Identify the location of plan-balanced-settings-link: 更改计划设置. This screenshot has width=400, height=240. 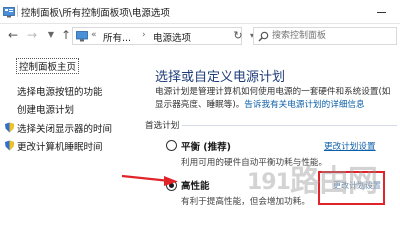
(350, 146).